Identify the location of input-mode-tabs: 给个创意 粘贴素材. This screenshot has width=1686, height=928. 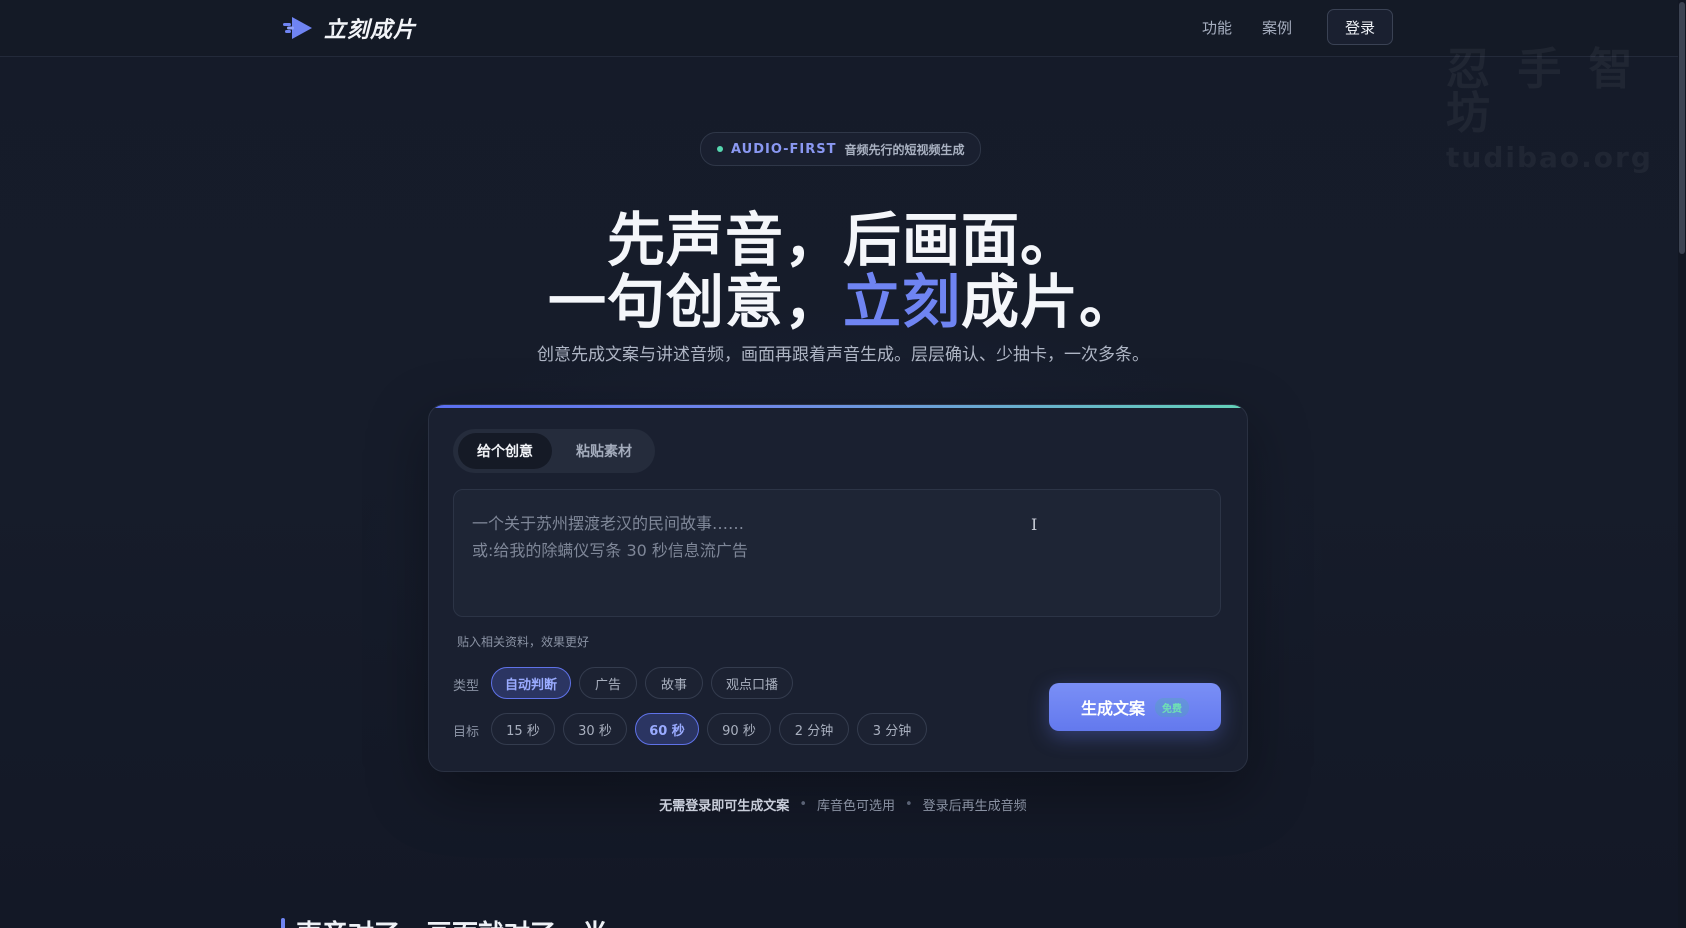
(554, 451).